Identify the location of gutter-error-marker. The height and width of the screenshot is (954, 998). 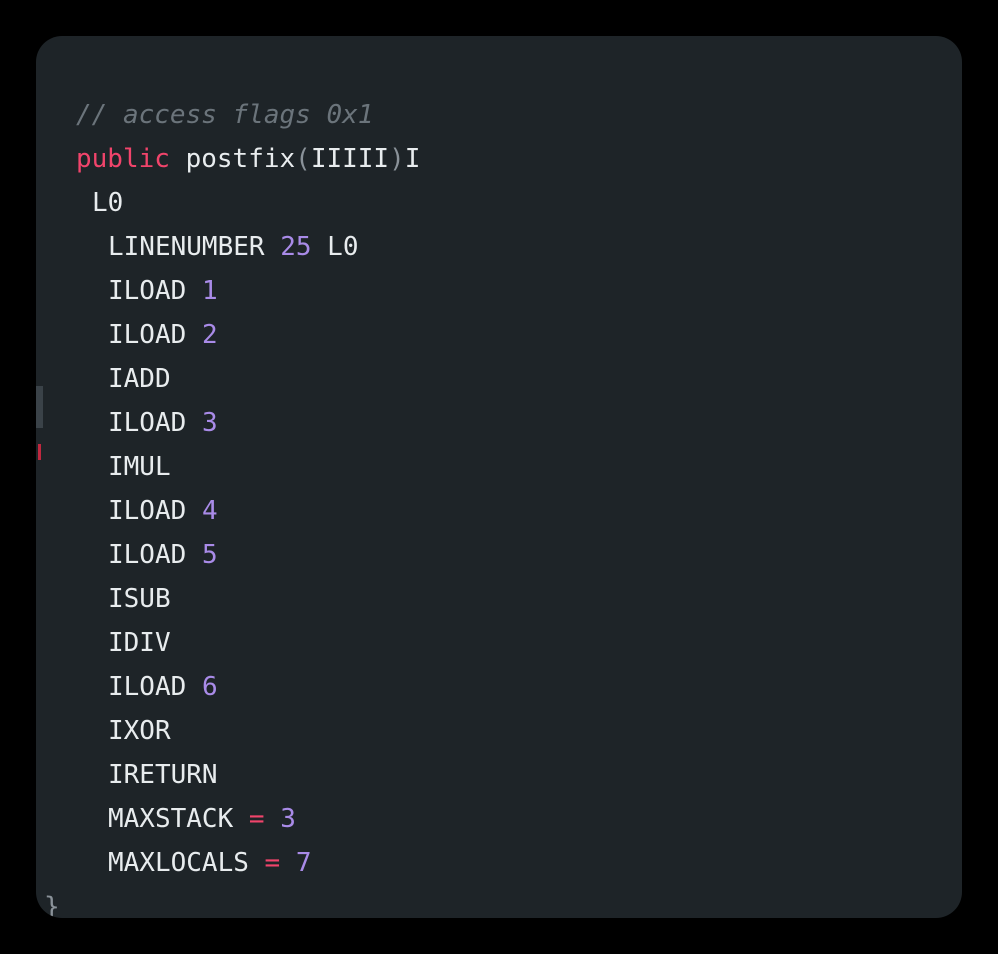
(39, 452).